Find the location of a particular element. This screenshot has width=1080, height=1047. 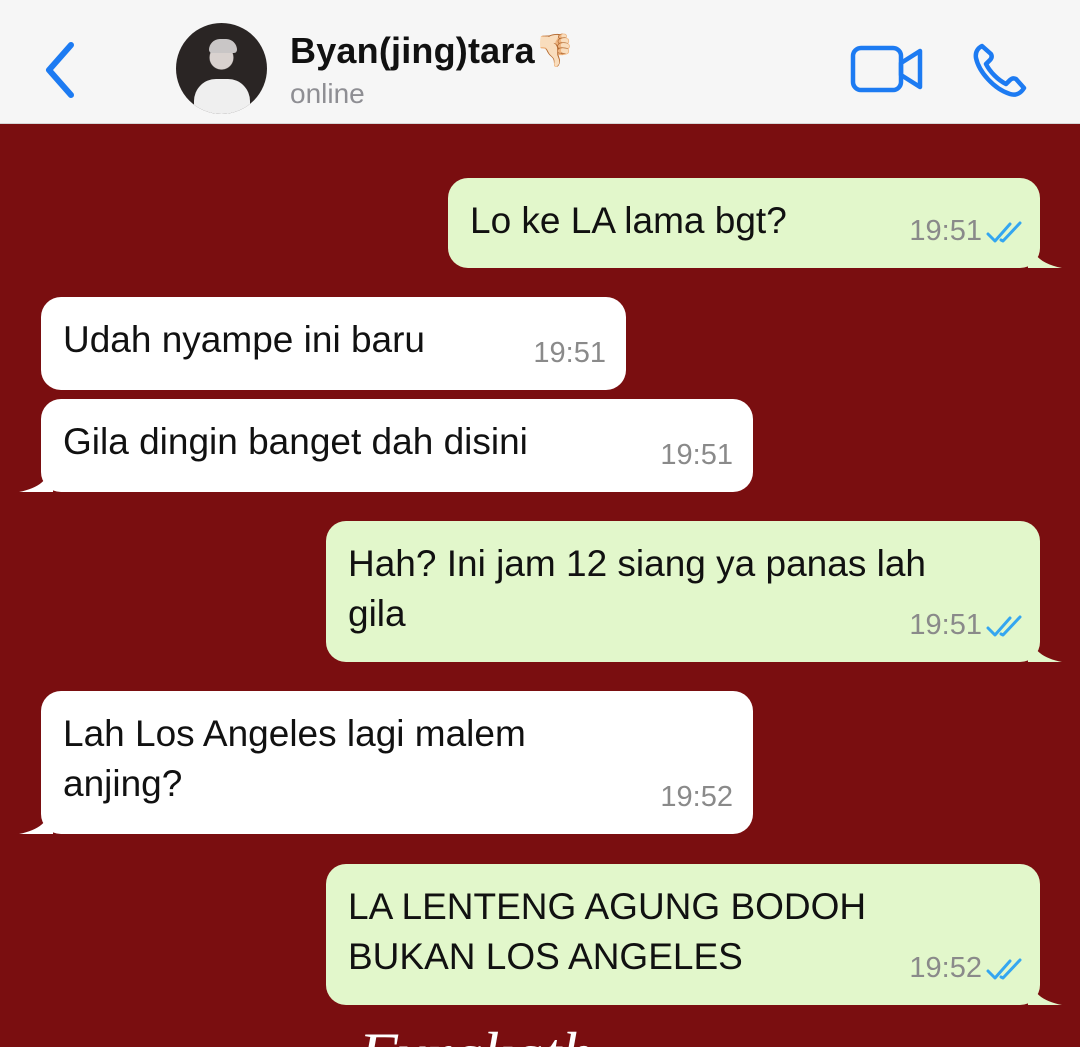

message-bubble-received: Lah Los Angeles lagi malem anjing? 19:52 is located at coordinates (386, 762).